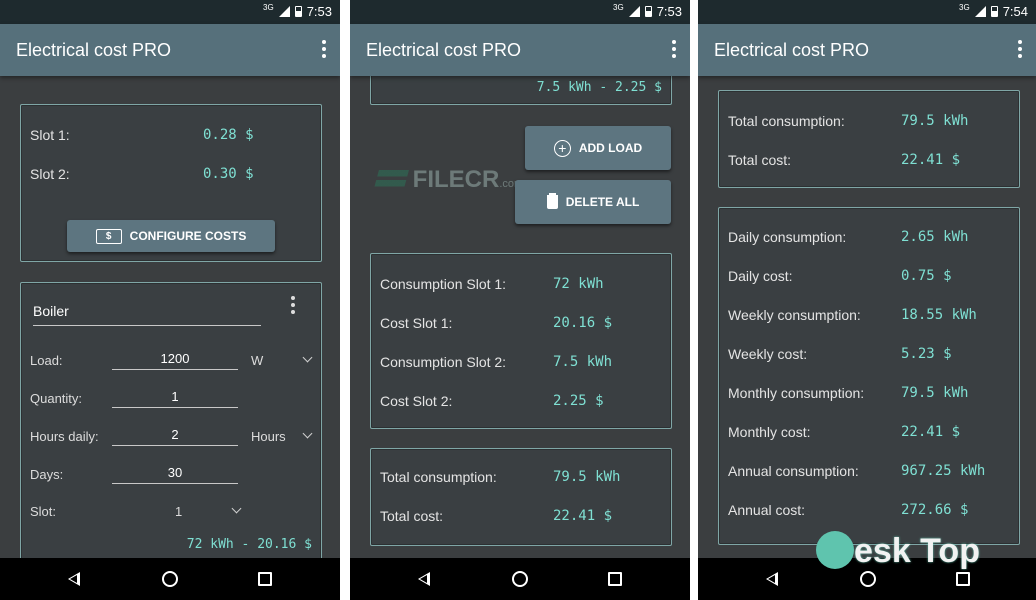 The image size is (1036, 600). Describe the element at coordinates (293, 306) in the screenshot. I see `appliance-menu-icon` at that location.